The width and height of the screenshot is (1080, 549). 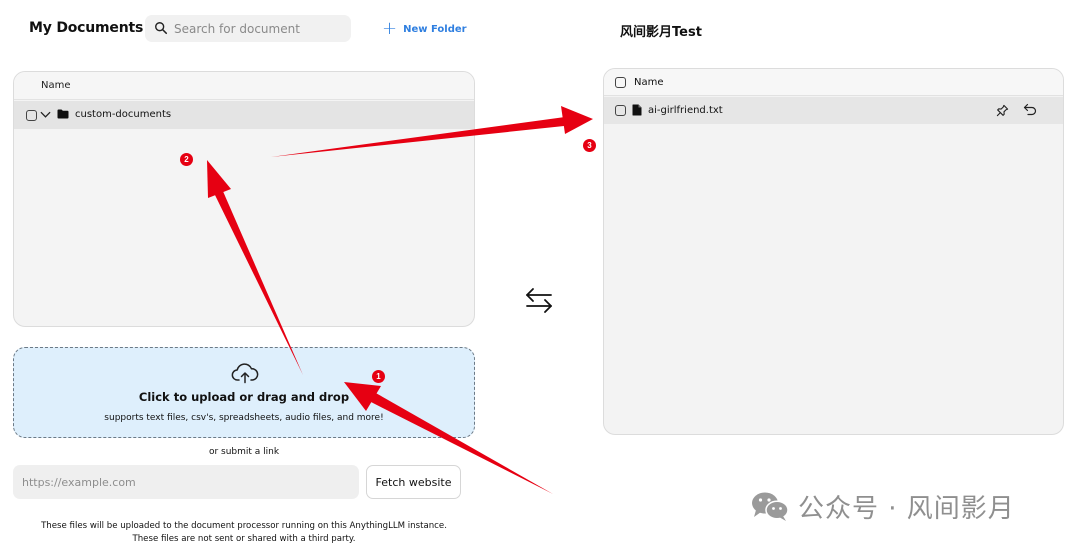 I want to click on folder-checkbox, so click(x=31, y=115).